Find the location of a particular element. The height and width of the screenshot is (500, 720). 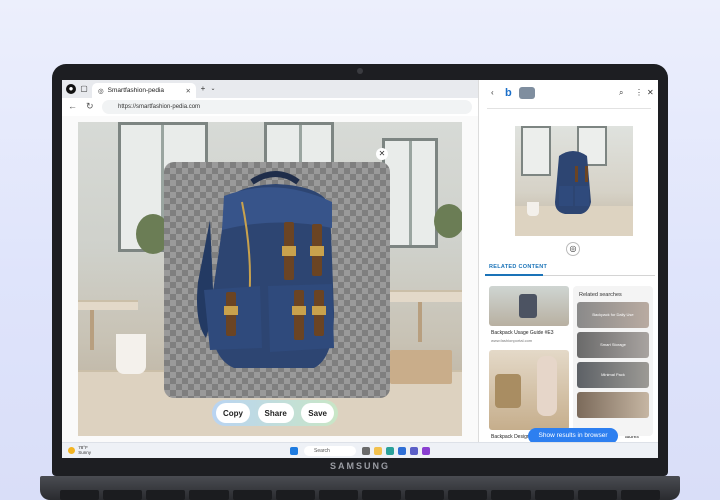

tab-underline is located at coordinates (570, 275).